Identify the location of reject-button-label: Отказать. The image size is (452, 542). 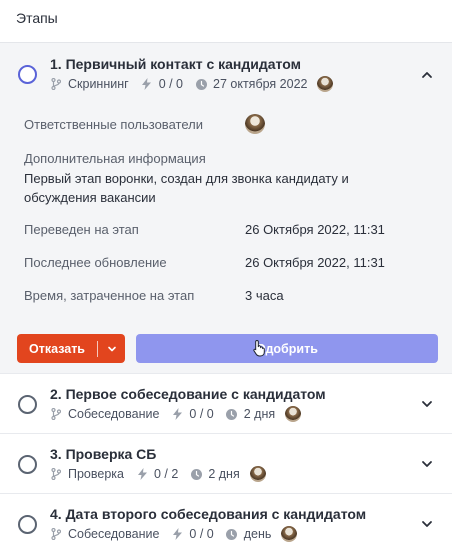
(56, 348).